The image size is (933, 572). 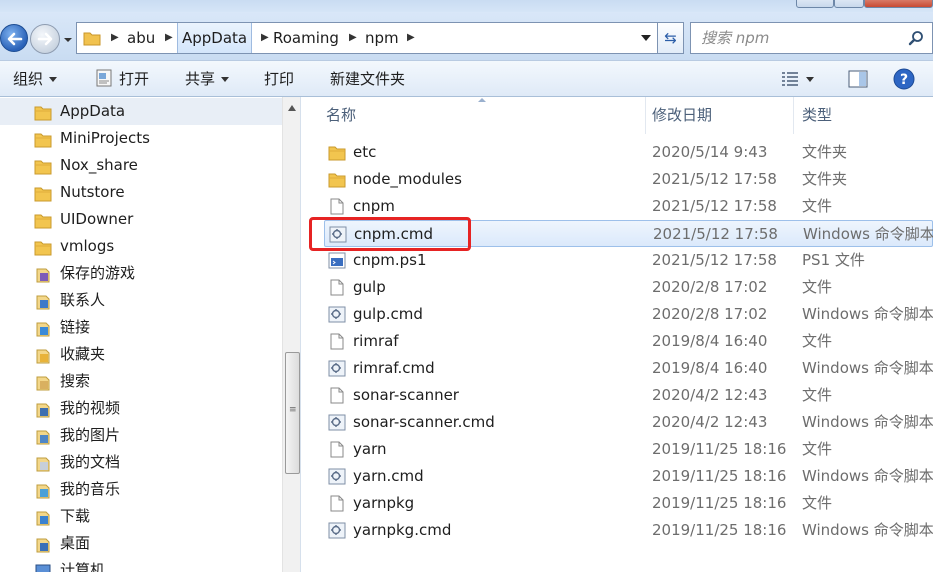 I want to click on new-folder-button: 新建文件夹, so click(x=367, y=79).